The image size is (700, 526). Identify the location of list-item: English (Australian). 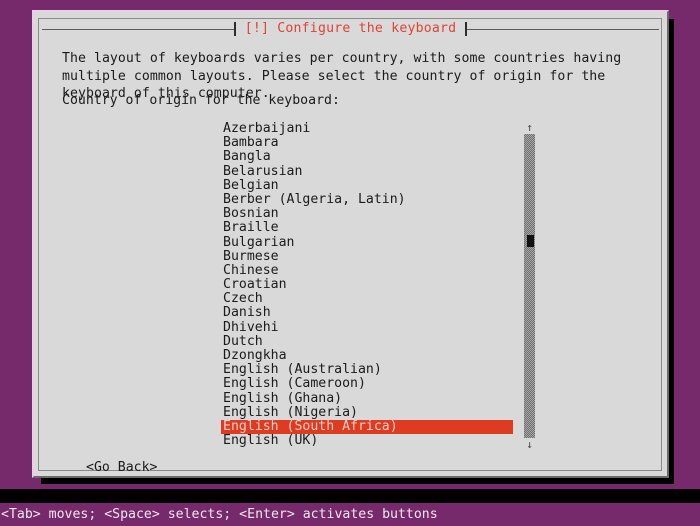
(367, 369).